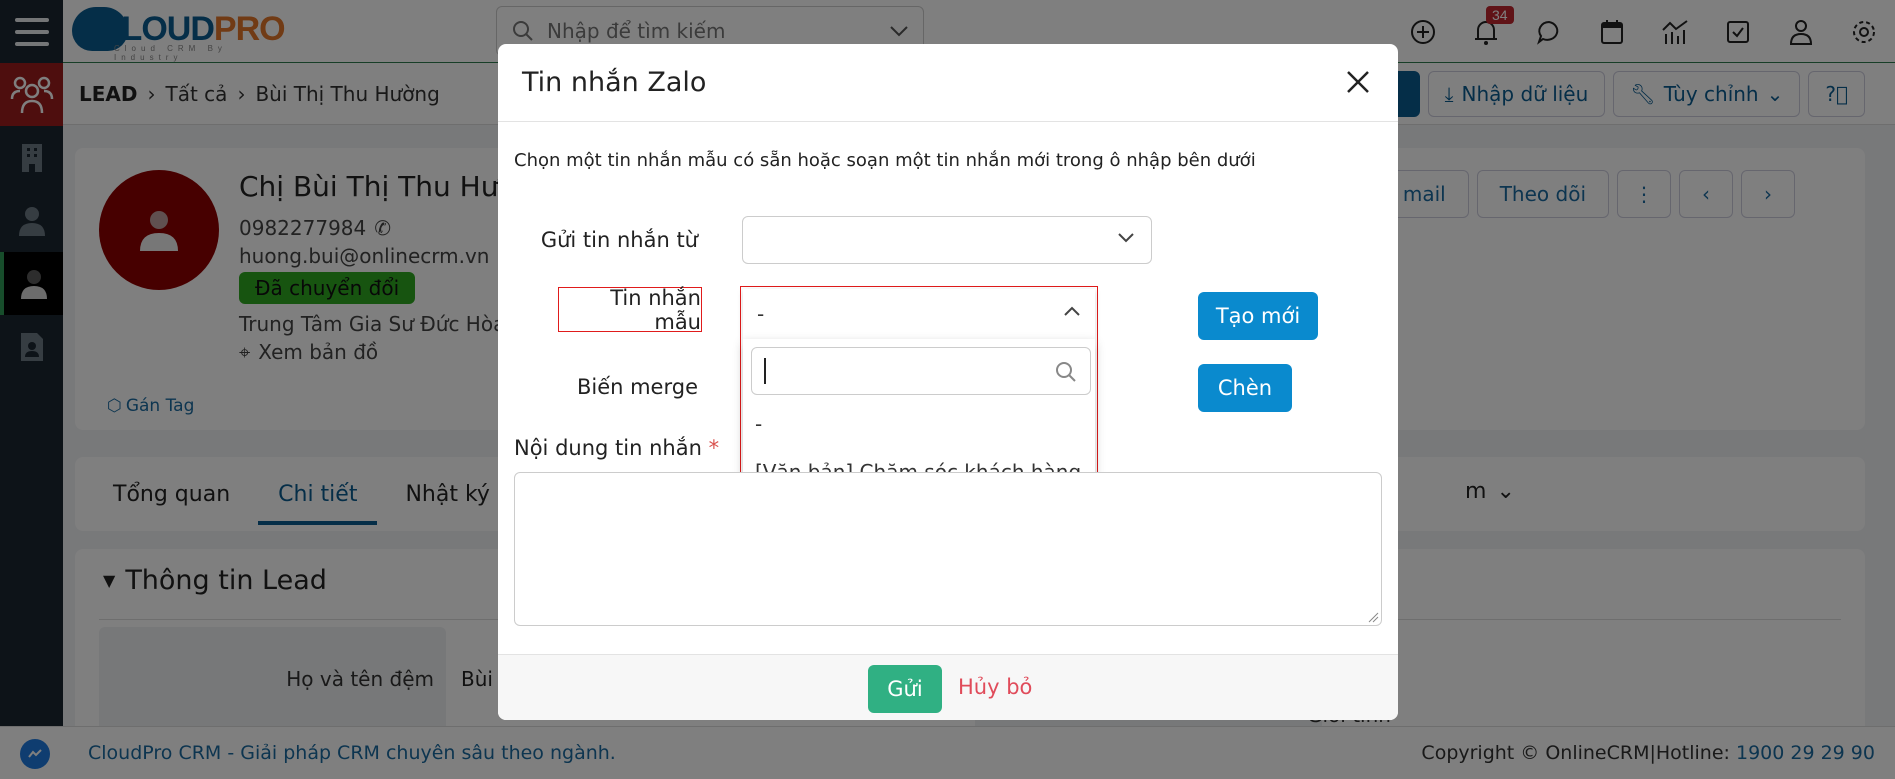 This screenshot has height=779, width=1895. I want to click on chevron-down-icon, so click(1126, 238).